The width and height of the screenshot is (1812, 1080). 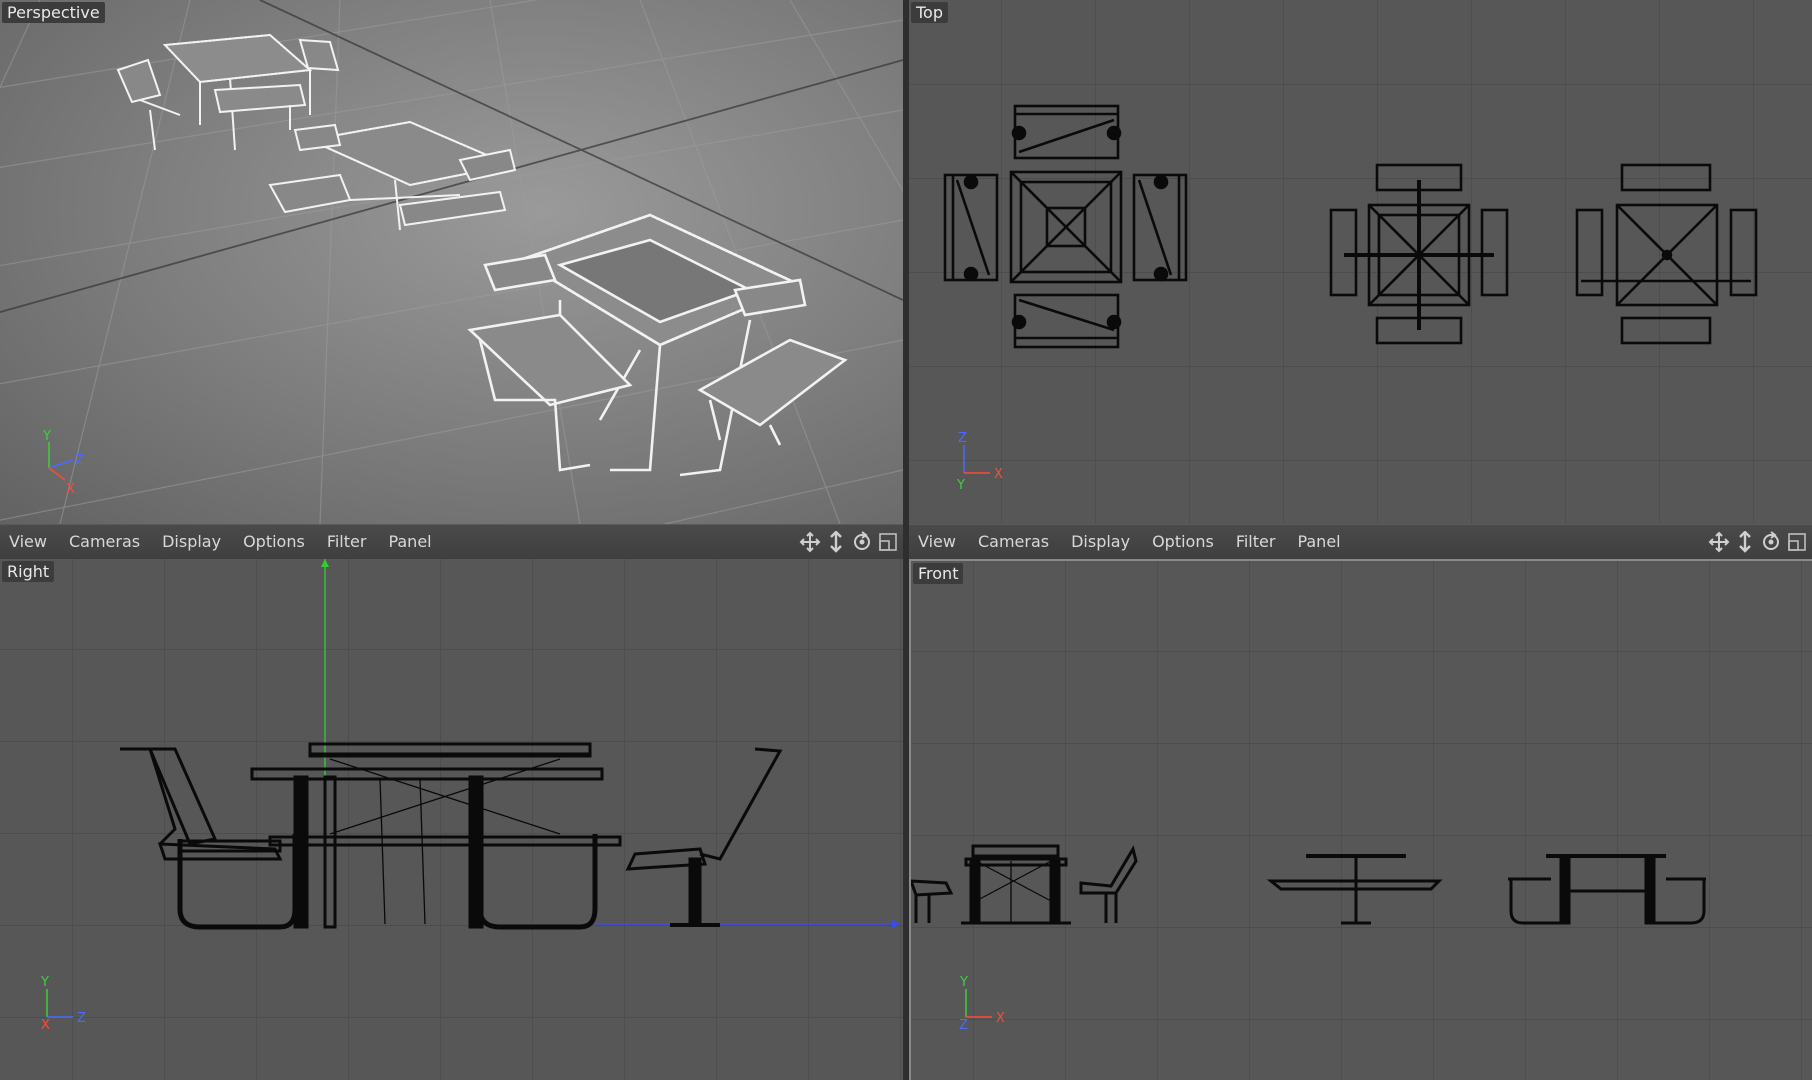 I want to click on viewport-label-front: Front, so click(x=938, y=573).